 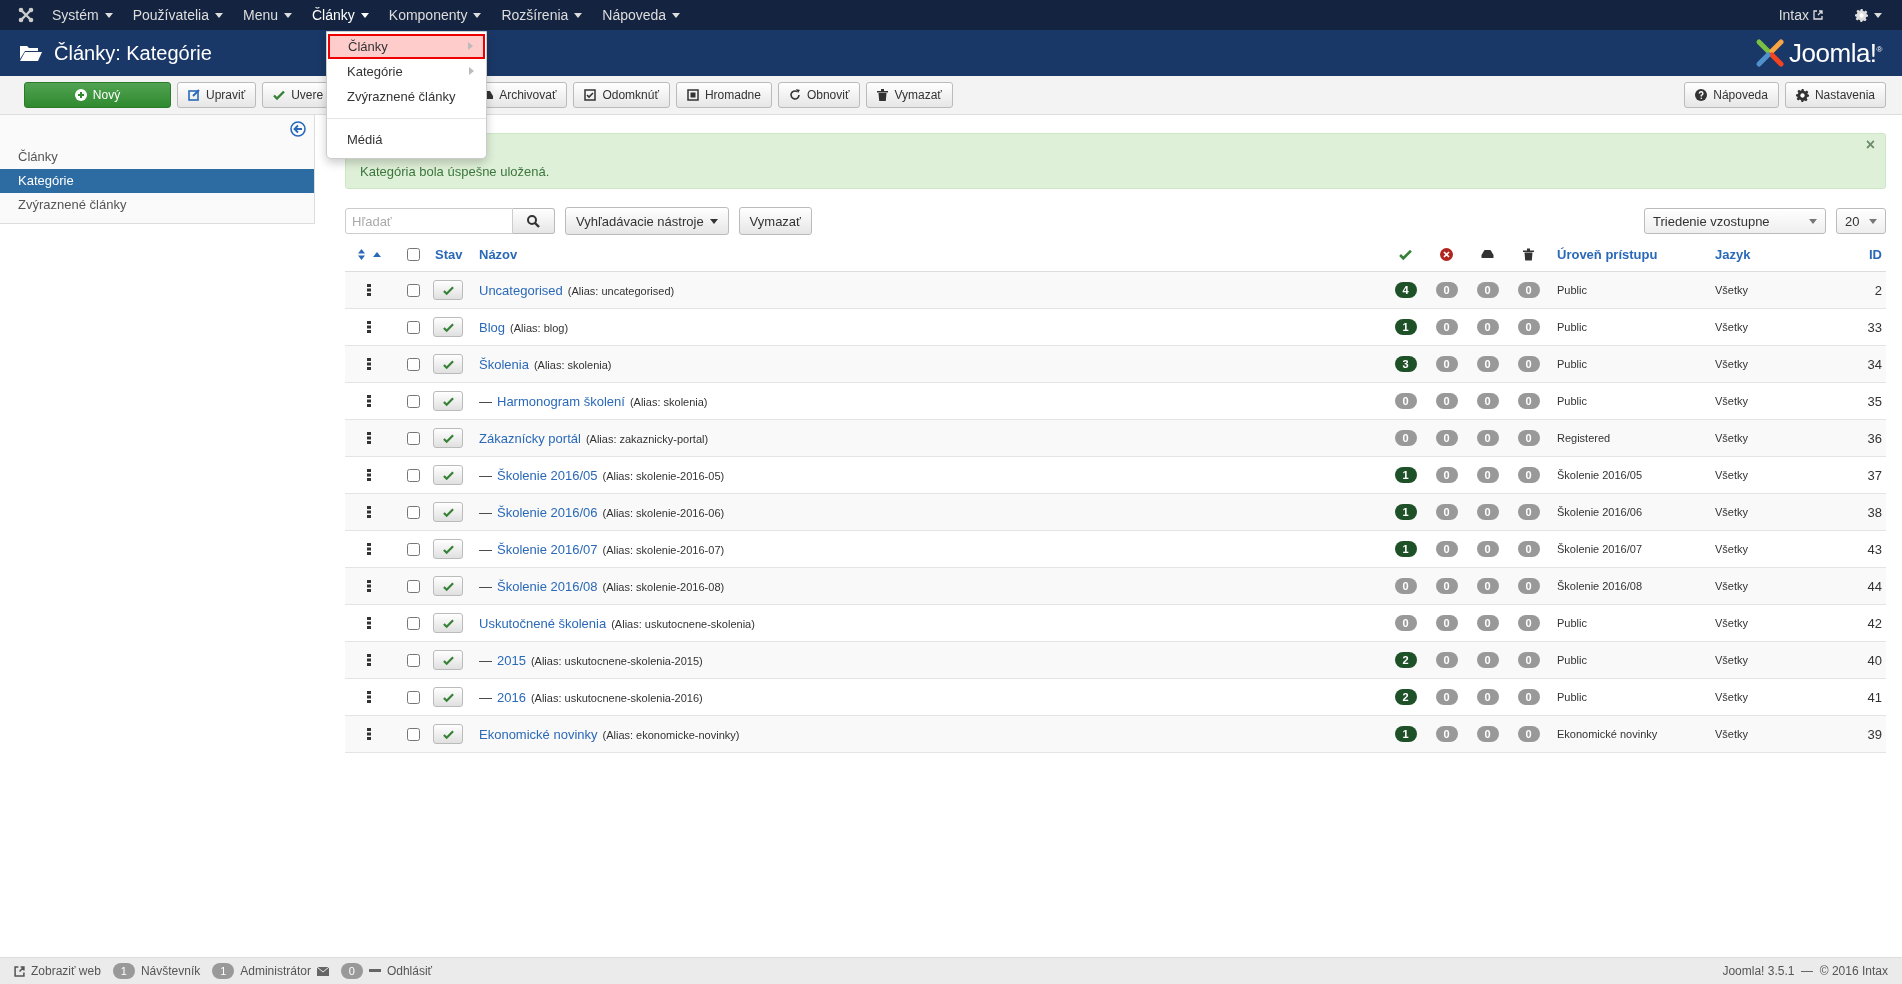 I want to click on category-link: Školenie 2016/05, so click(x=547, y=475).